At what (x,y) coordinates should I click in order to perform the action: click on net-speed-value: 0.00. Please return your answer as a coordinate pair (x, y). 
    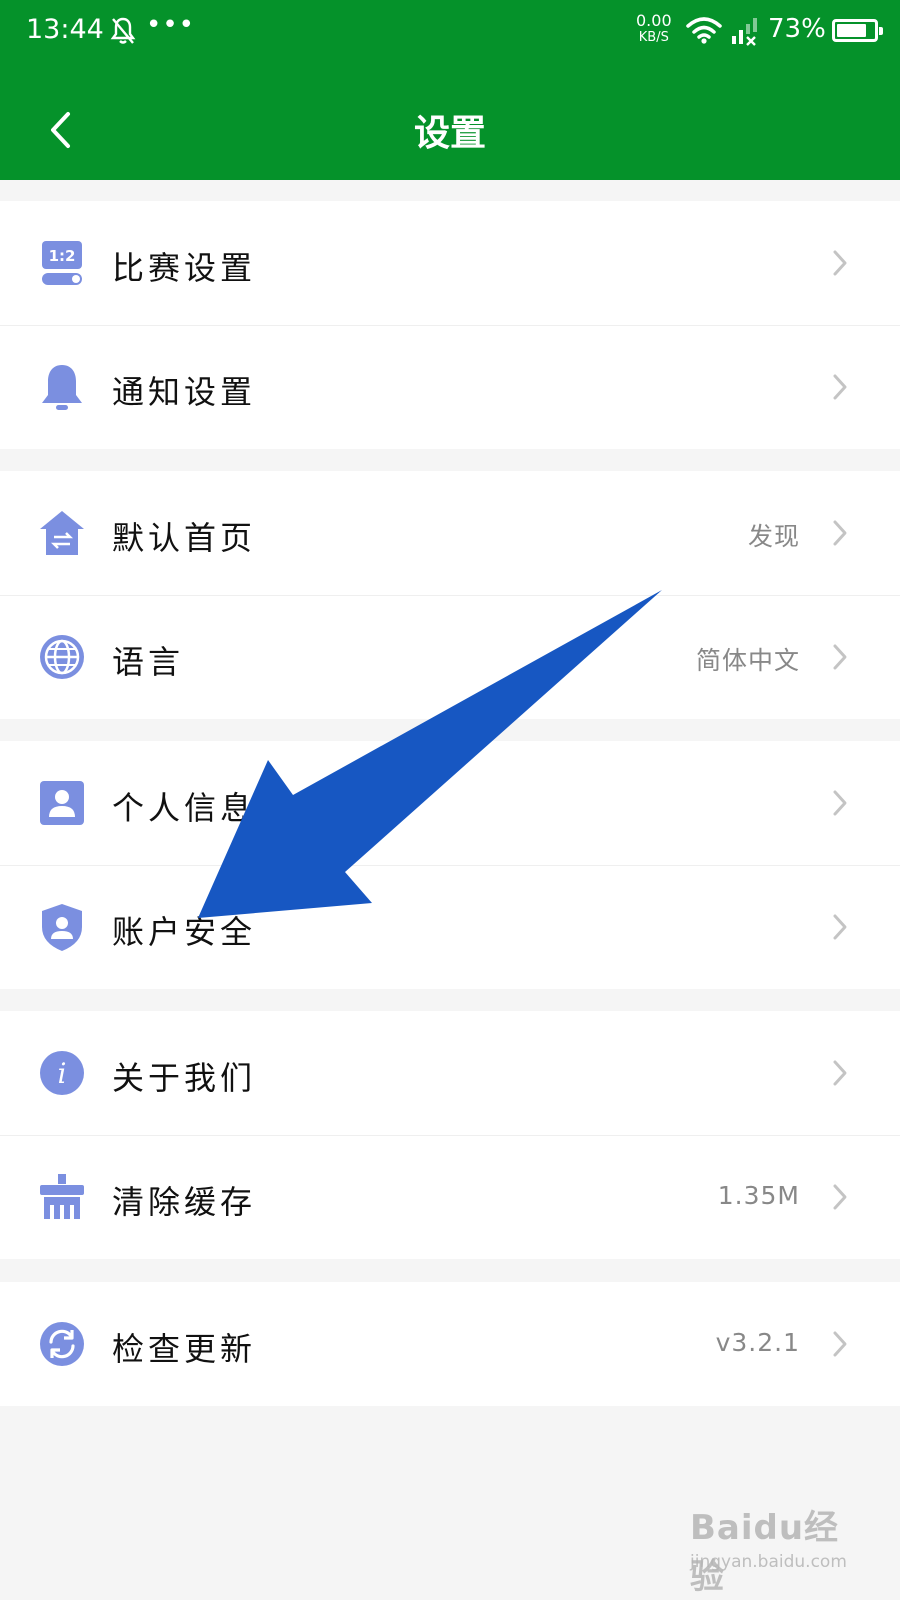
    Looking at the image, I should click on (654, 20).